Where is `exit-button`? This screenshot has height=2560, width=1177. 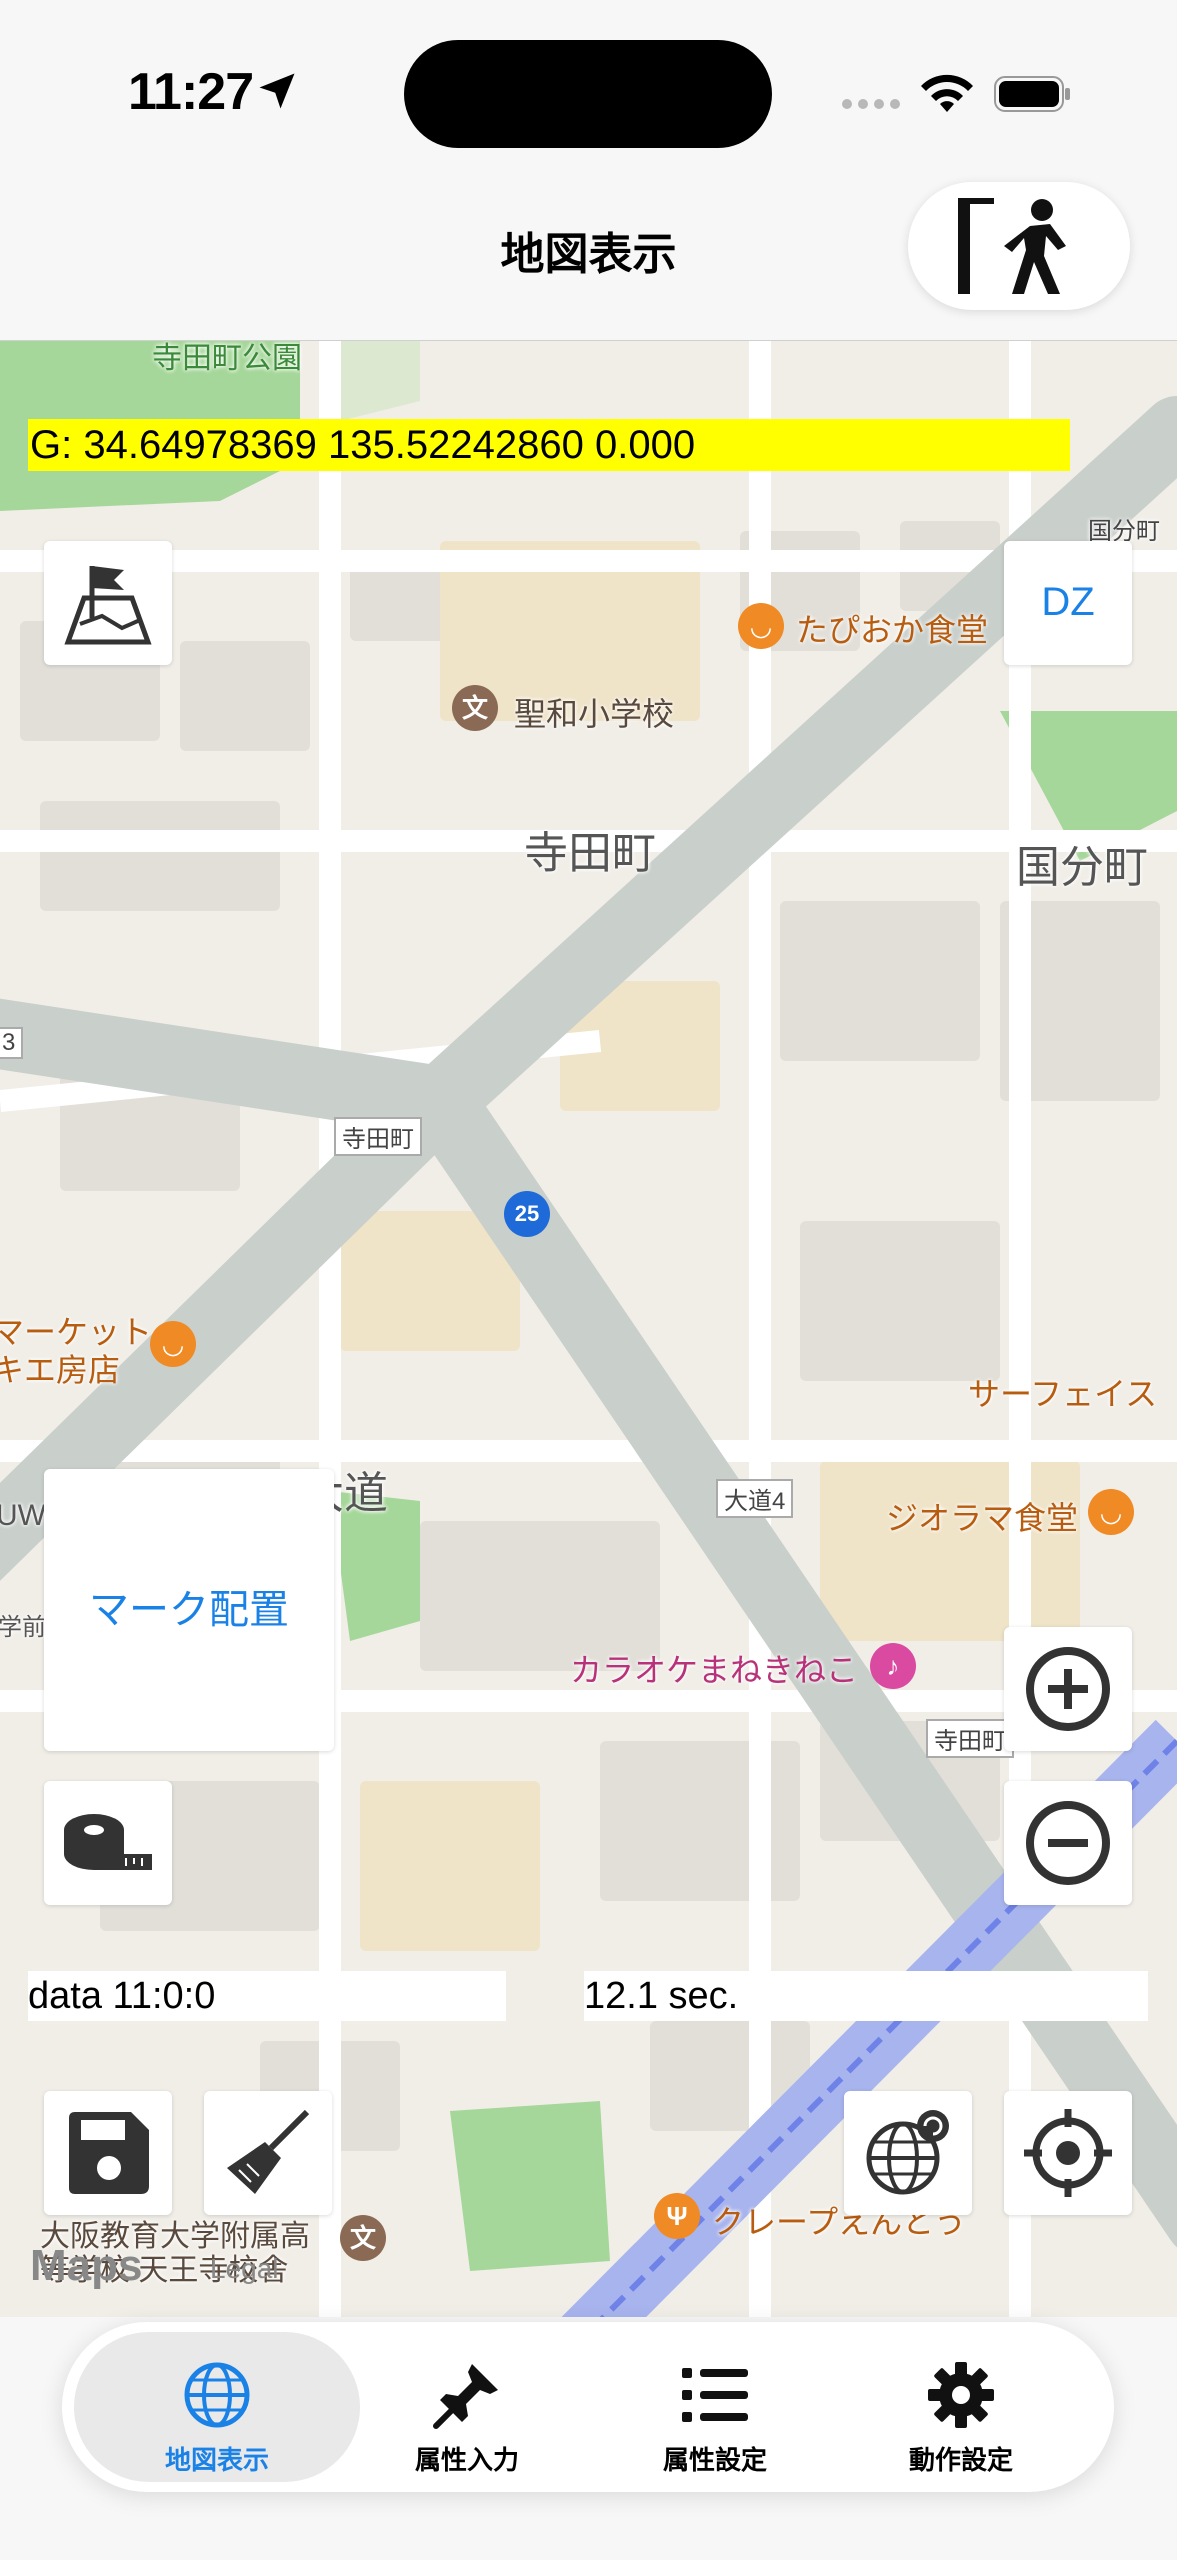
exit-button is located at coordinates (1019, 246).